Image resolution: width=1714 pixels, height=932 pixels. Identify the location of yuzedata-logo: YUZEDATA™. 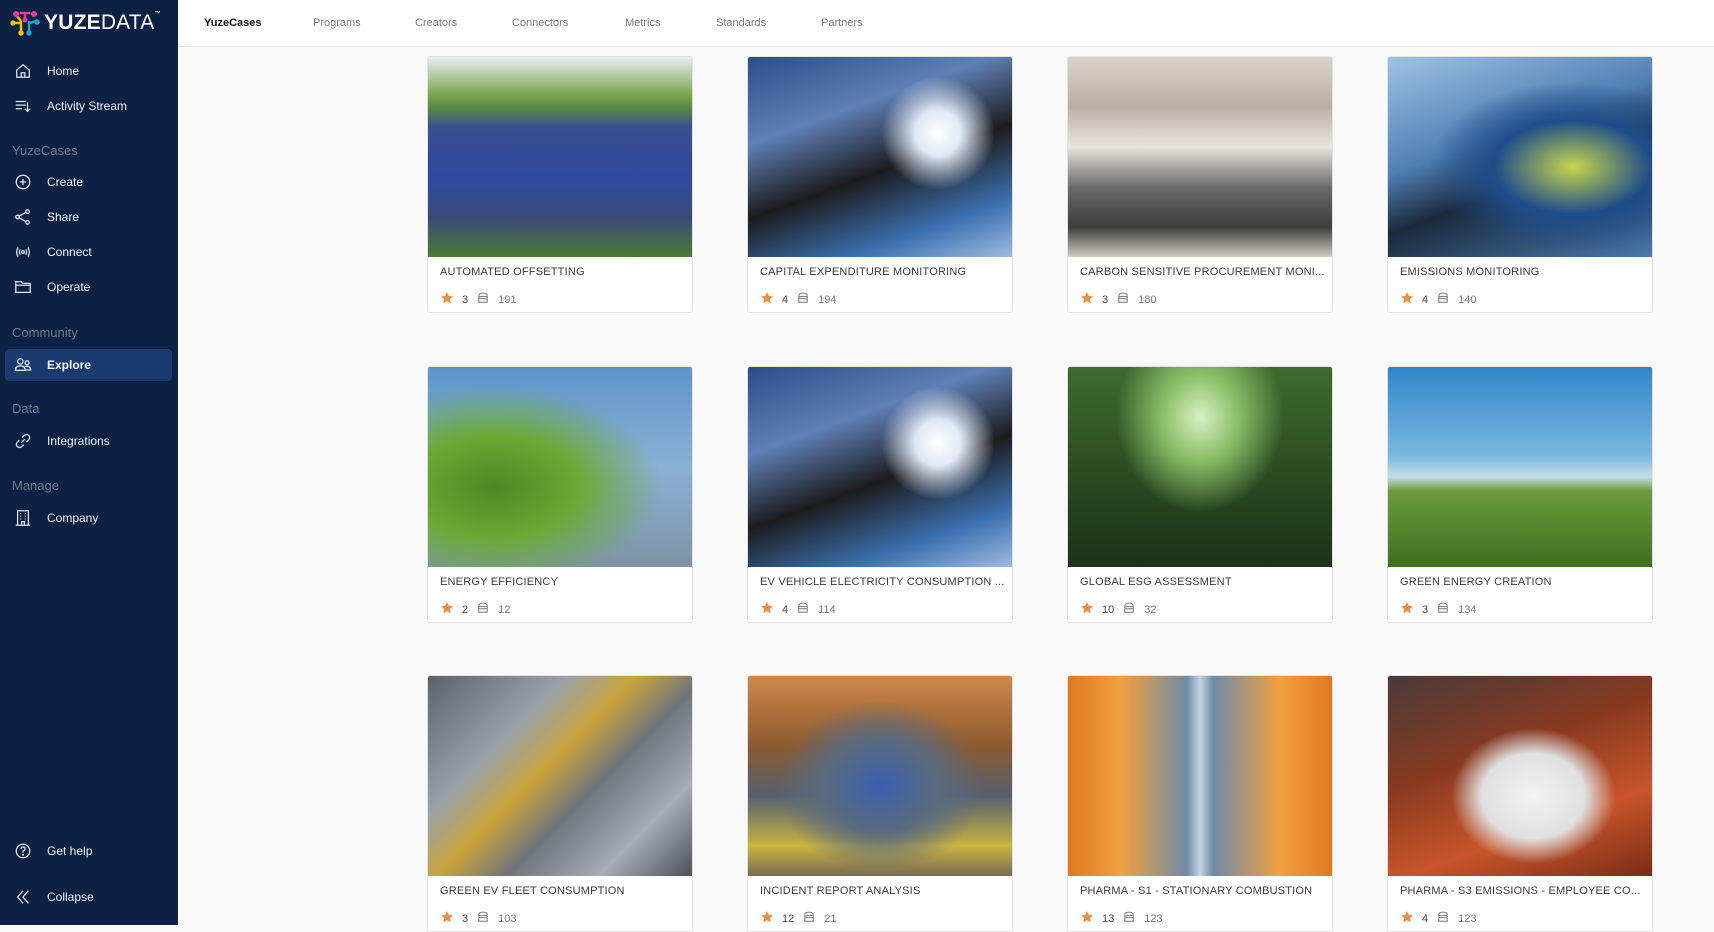
(85, 23).